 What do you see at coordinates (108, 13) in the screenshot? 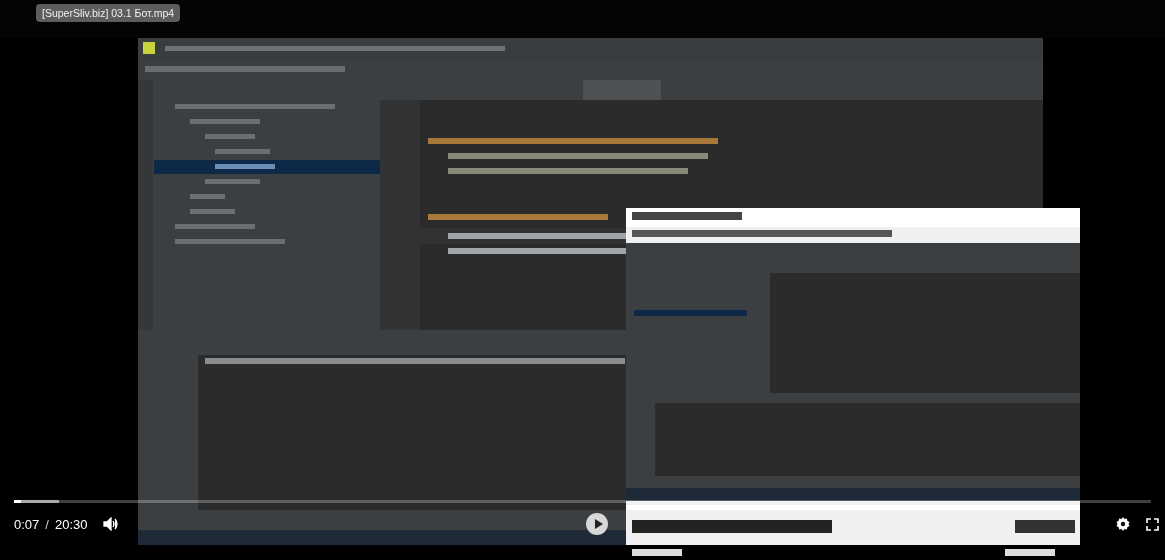
I see `video-title: [SuperSliv.biz] 03.1 Бот.mp4` at bounding box center [108, 13].